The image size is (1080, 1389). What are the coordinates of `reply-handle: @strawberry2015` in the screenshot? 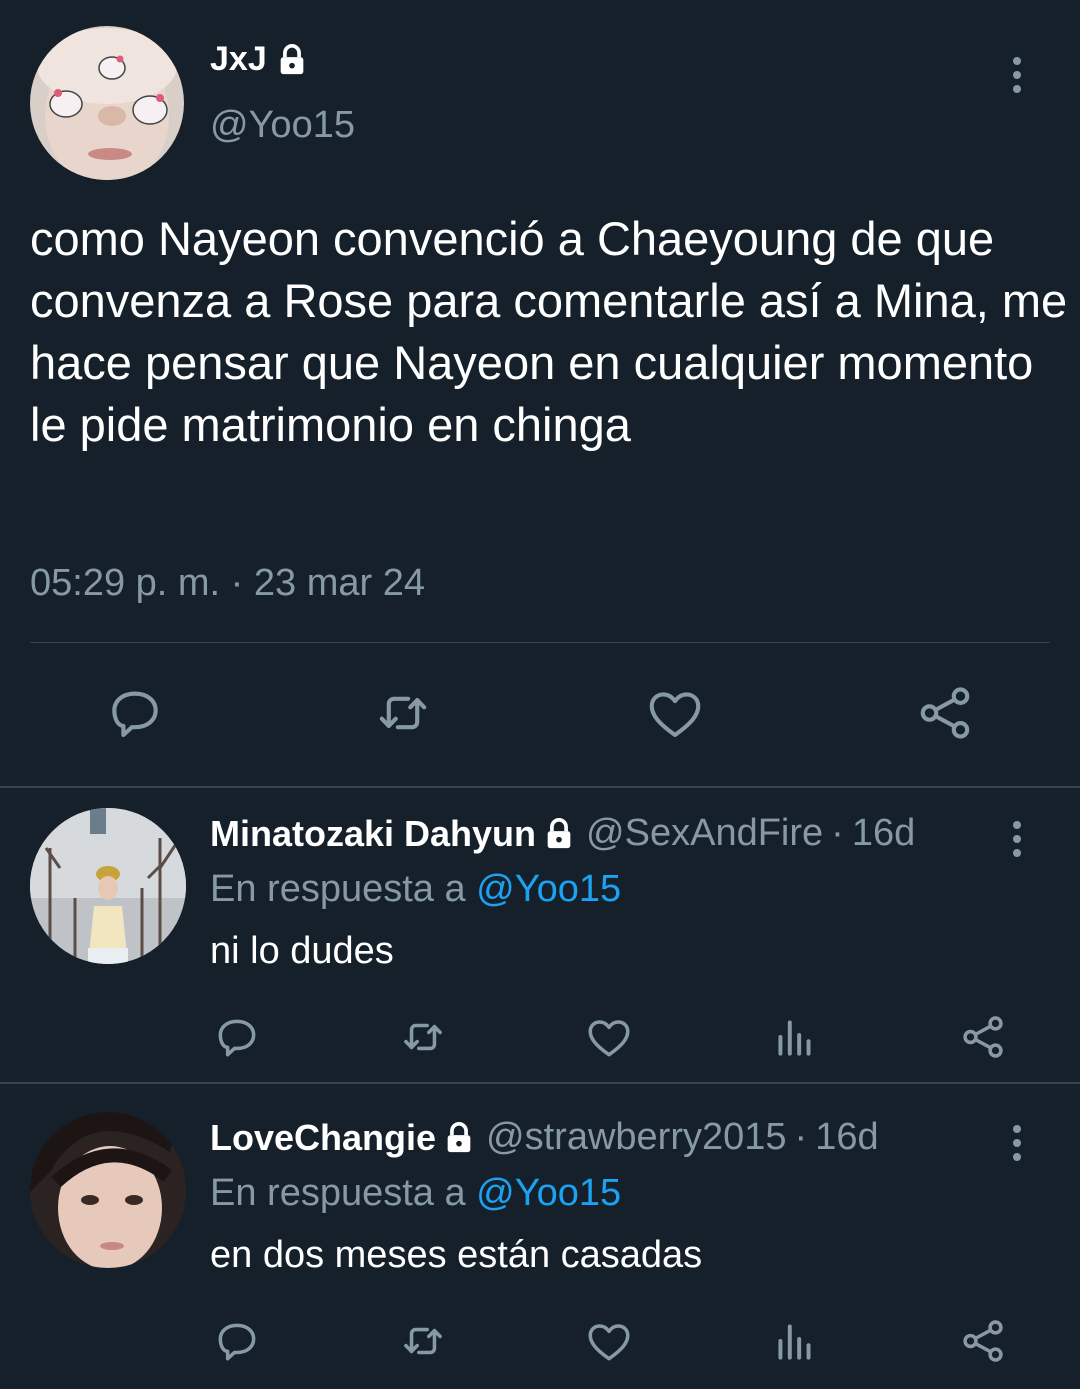 It's located at (636, 1137).